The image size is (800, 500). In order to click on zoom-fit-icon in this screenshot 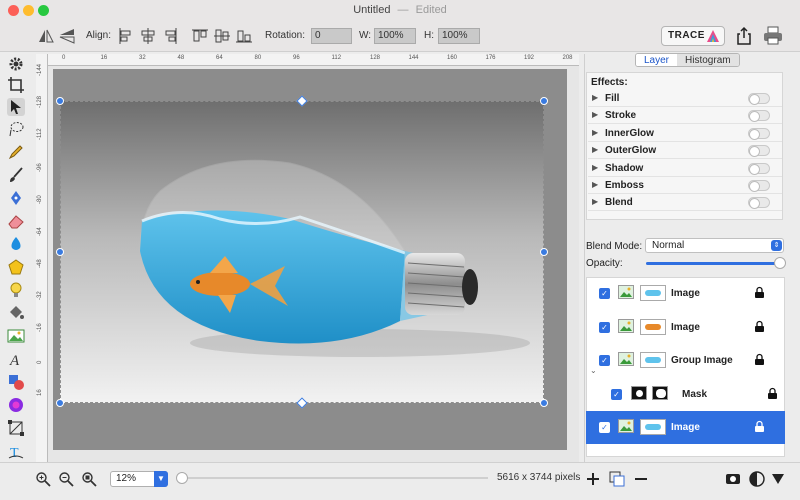, I will do `click(89, 479)`.